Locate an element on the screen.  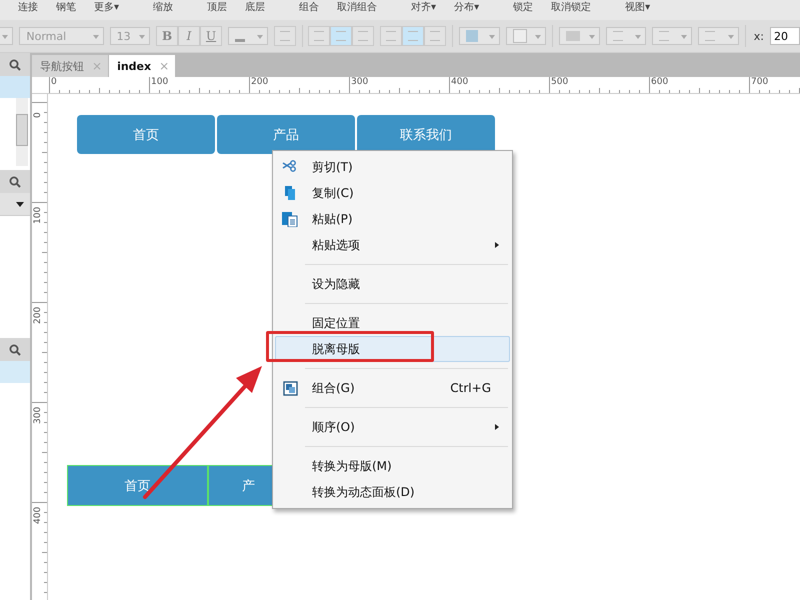
tab-label: index is located at coordinates (134, 66).